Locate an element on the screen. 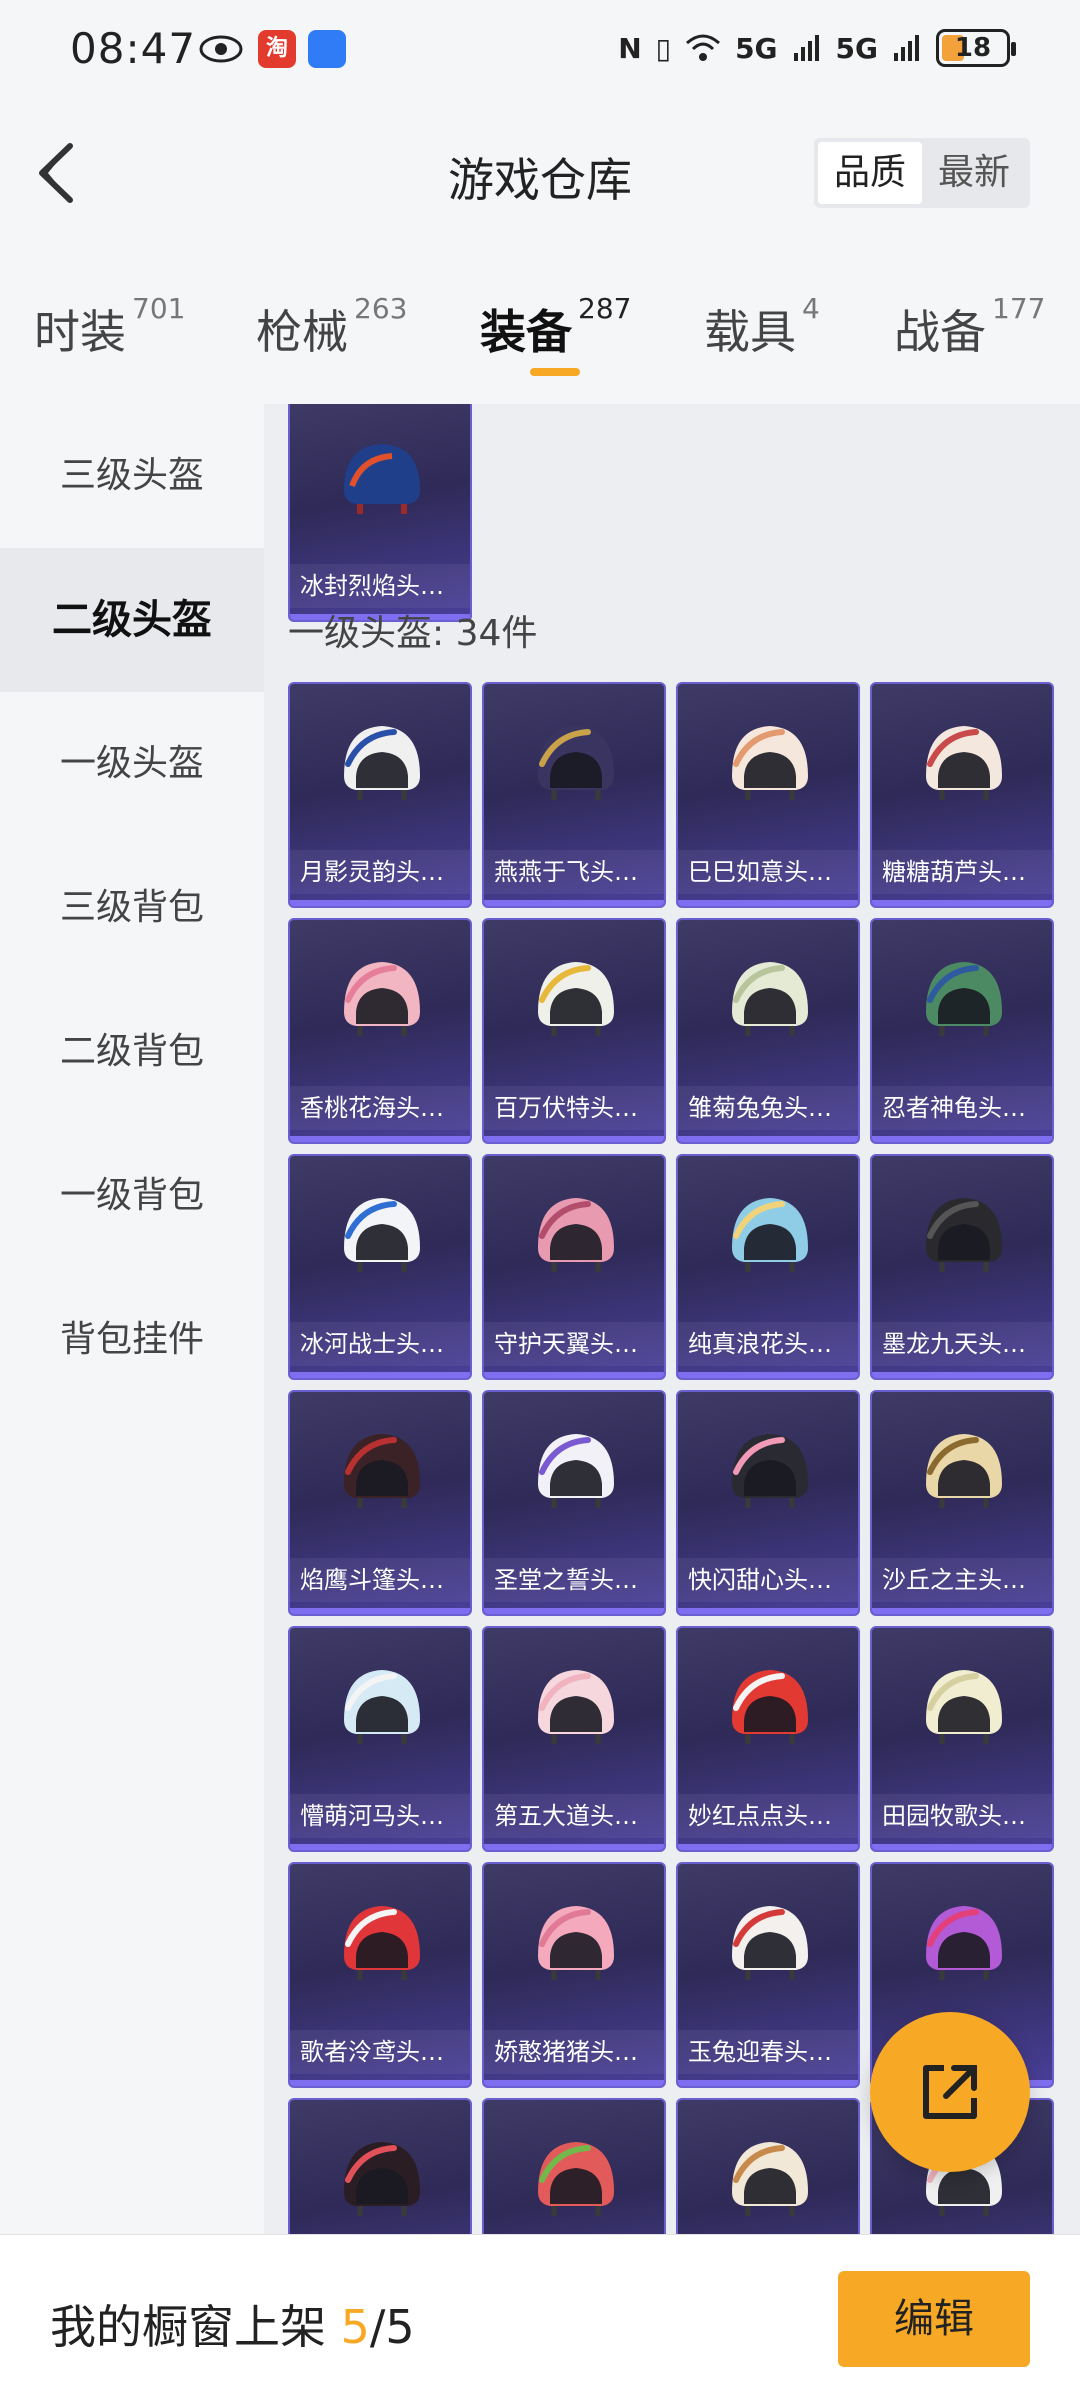 Image resolution: width=1080 pixels, height=2400 pixels. sidebar-item-level1-backpack: 一级背包 is located at coordinates (132, 1196).